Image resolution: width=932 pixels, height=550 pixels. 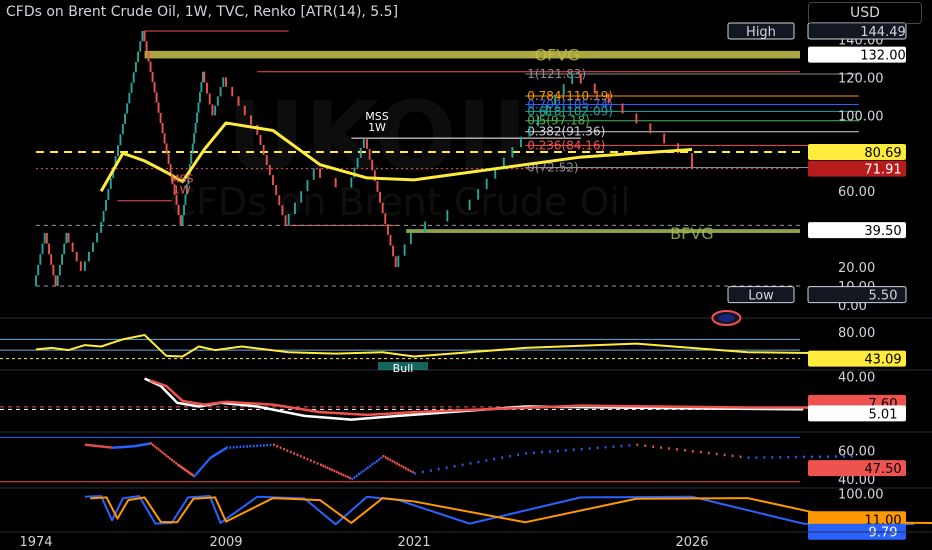 I want to click on price-label: 71.91, so click(x=882, y=170).